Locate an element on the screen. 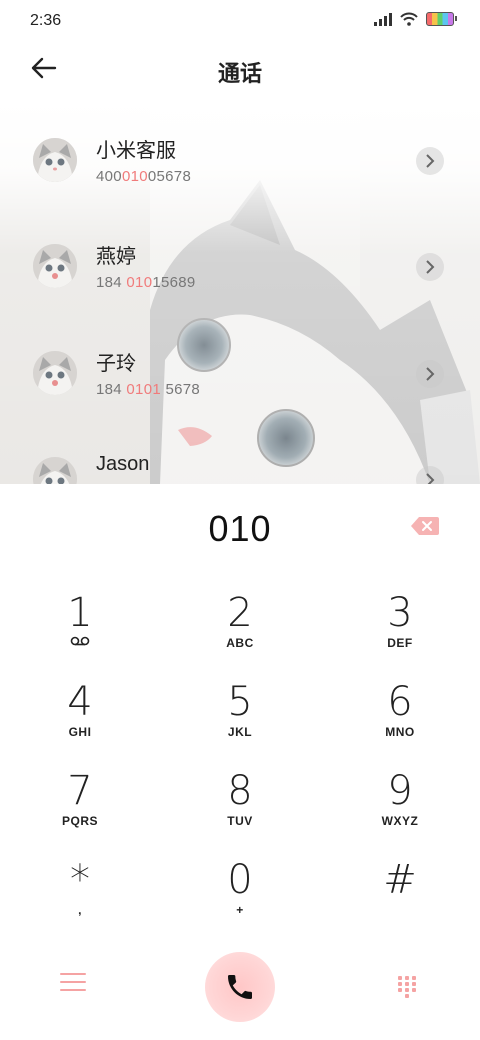  contact-item: Jason is located at coordinates (240, 464).